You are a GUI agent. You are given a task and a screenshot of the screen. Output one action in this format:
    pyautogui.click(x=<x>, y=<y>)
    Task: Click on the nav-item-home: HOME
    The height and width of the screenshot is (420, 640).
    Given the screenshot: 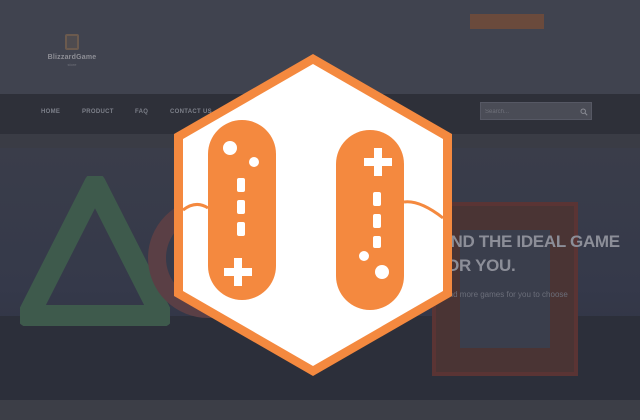 What is the action you would take?
    pyautogui.click(x=50, y=112)
    